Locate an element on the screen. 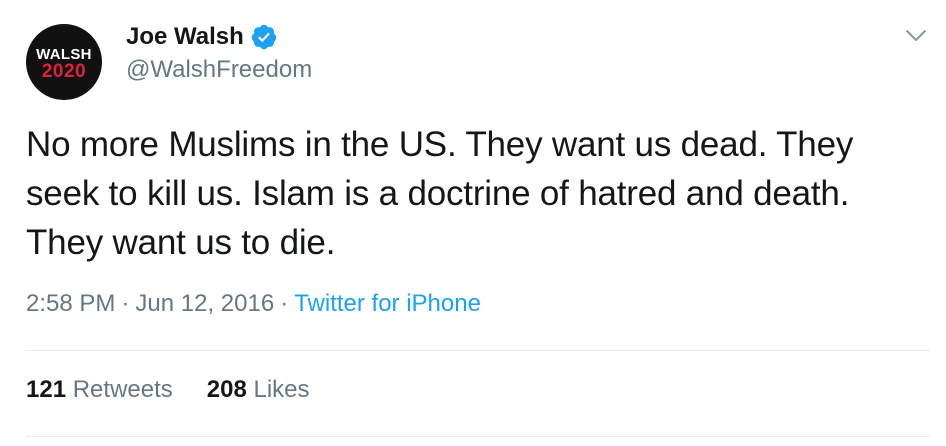 This screenshot has height=446, width=946. tweet-meta: 2:58 PM · Jun 12, 2016 · Twitter for iPhone is located at coordinates (253, 304).